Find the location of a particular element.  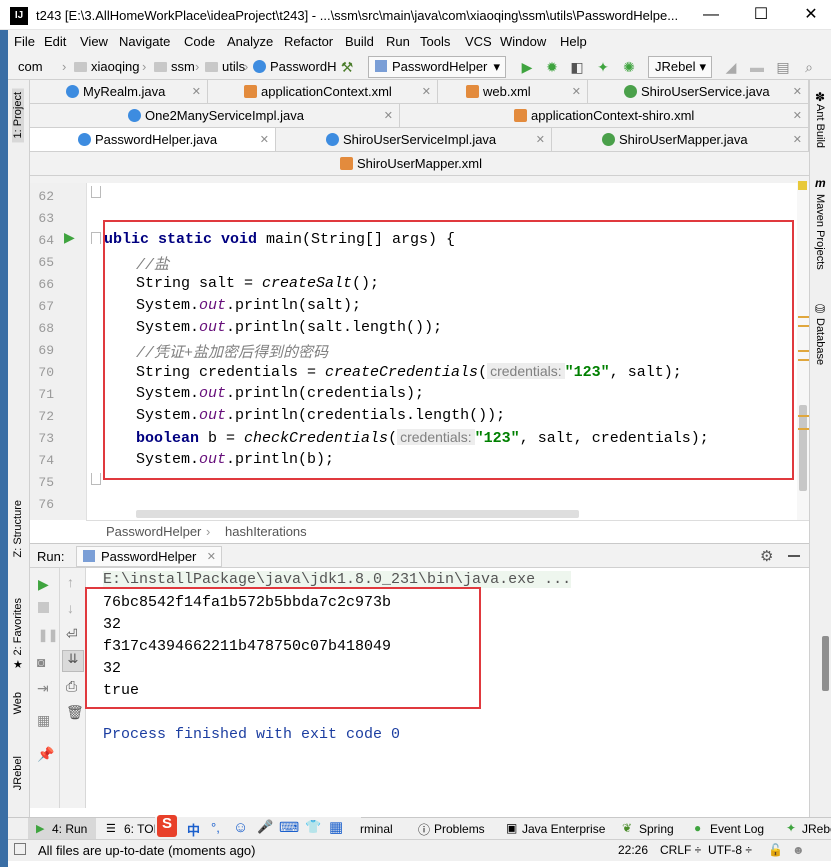

ime-skin-icon: 👕 is located at coordinates (313, 827).